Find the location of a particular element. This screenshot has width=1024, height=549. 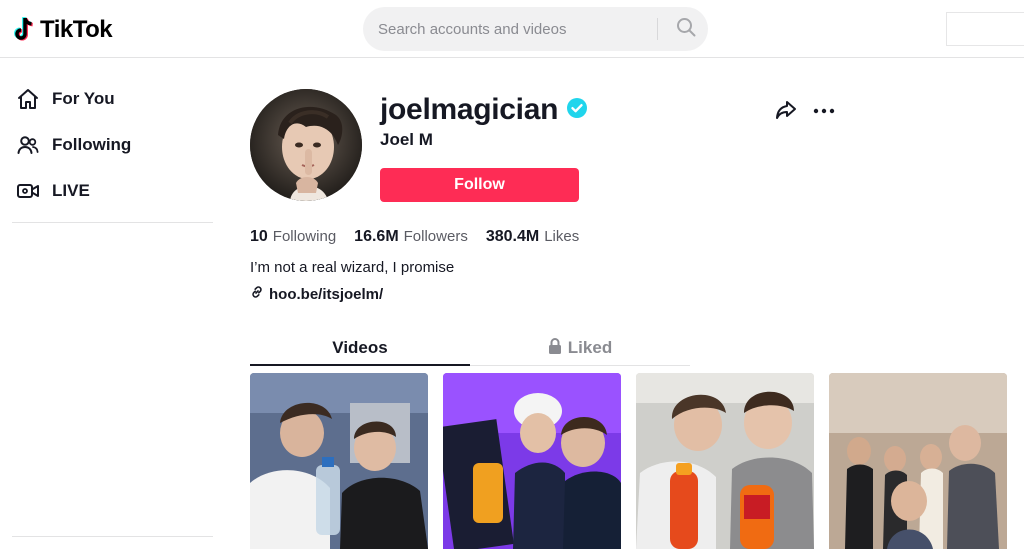

username: joelmagician is located at coordinates (469, 109).